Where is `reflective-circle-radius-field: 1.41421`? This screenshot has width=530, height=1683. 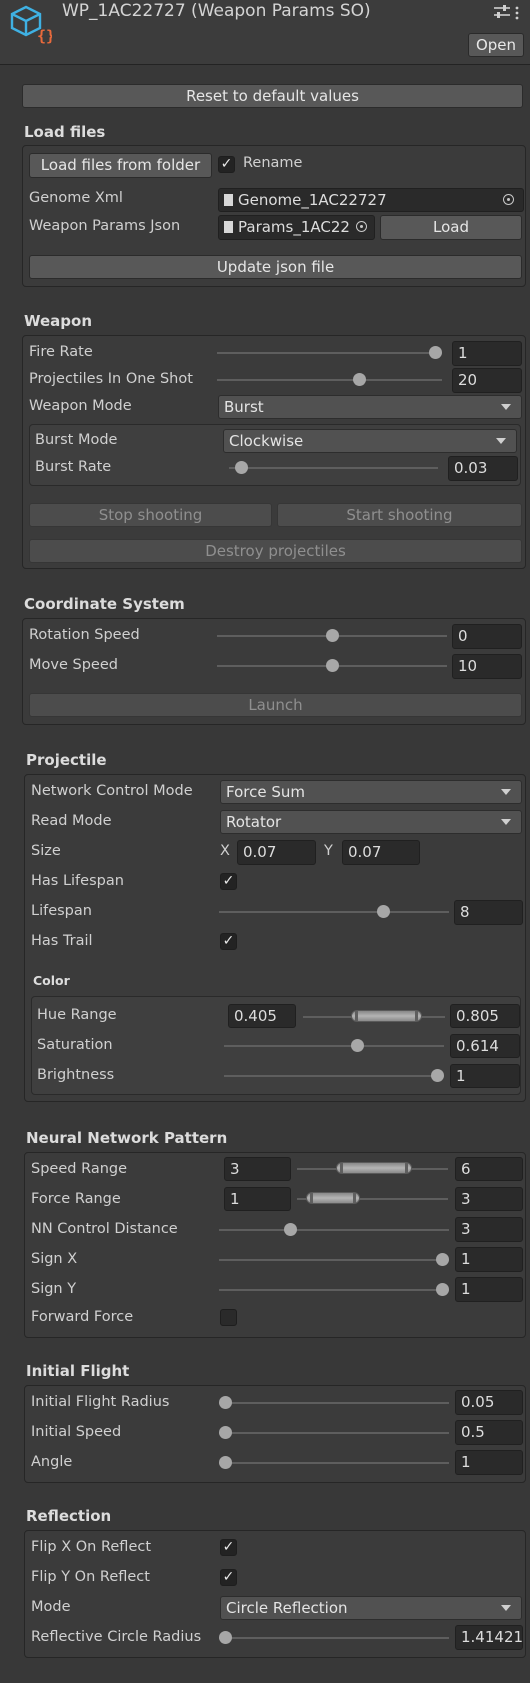 reflective-circle-radius-field: 1.41421 is located at coordinates (489, 1637).